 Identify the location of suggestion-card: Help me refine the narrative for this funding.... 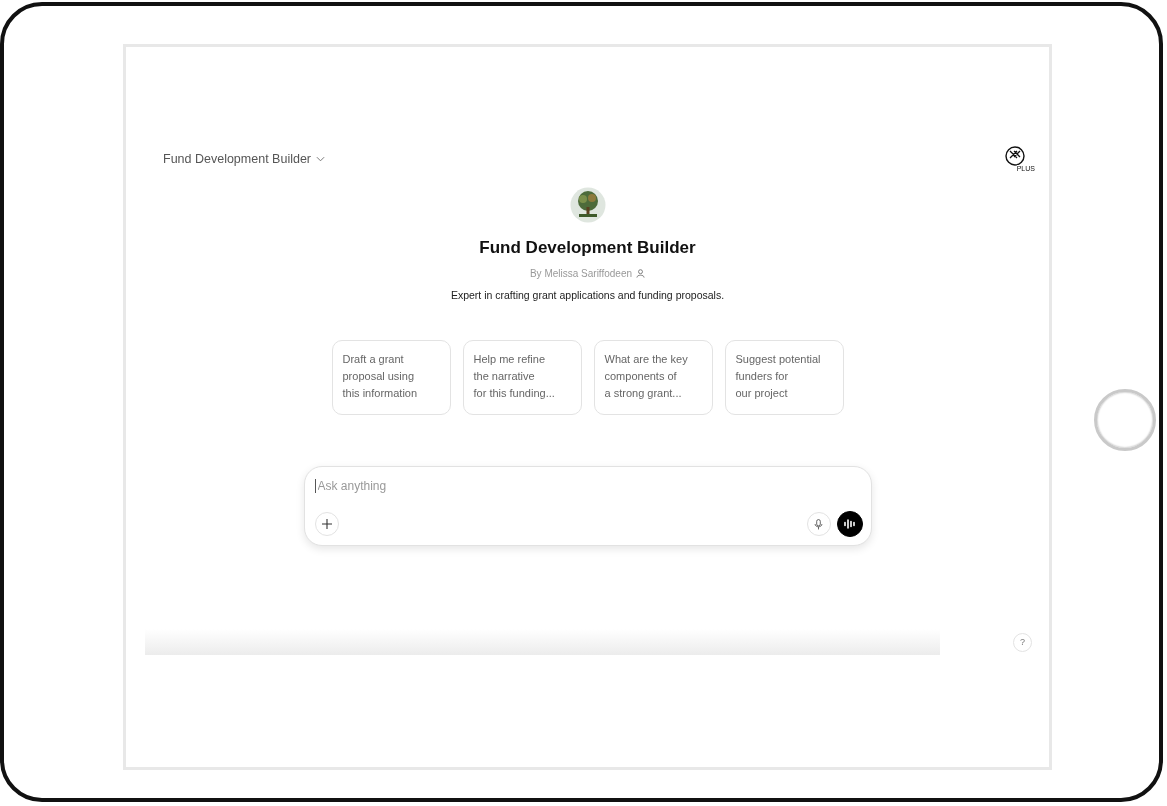
(522, 377).